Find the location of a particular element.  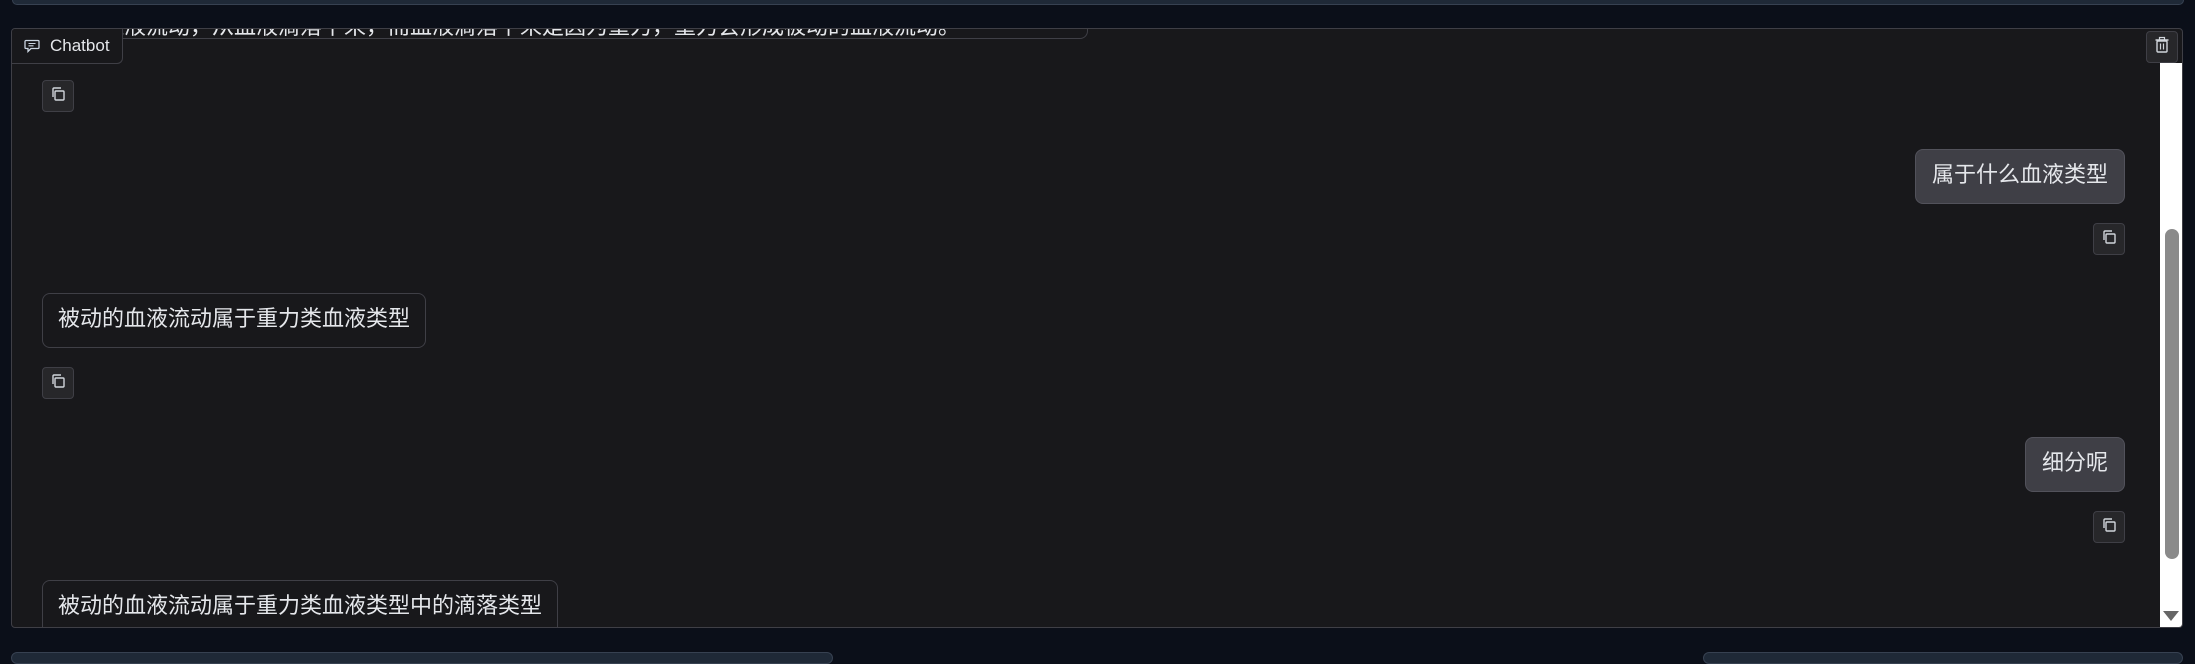

user-message-text: 属于什么血液类型 is located at coordinates (2019, 175).